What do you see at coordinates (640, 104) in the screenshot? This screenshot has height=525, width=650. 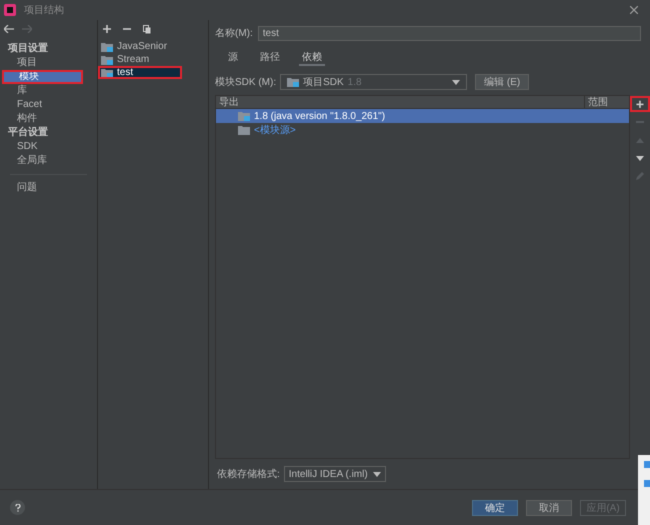 I see `add-button: +` at bounding box center [640, 104].